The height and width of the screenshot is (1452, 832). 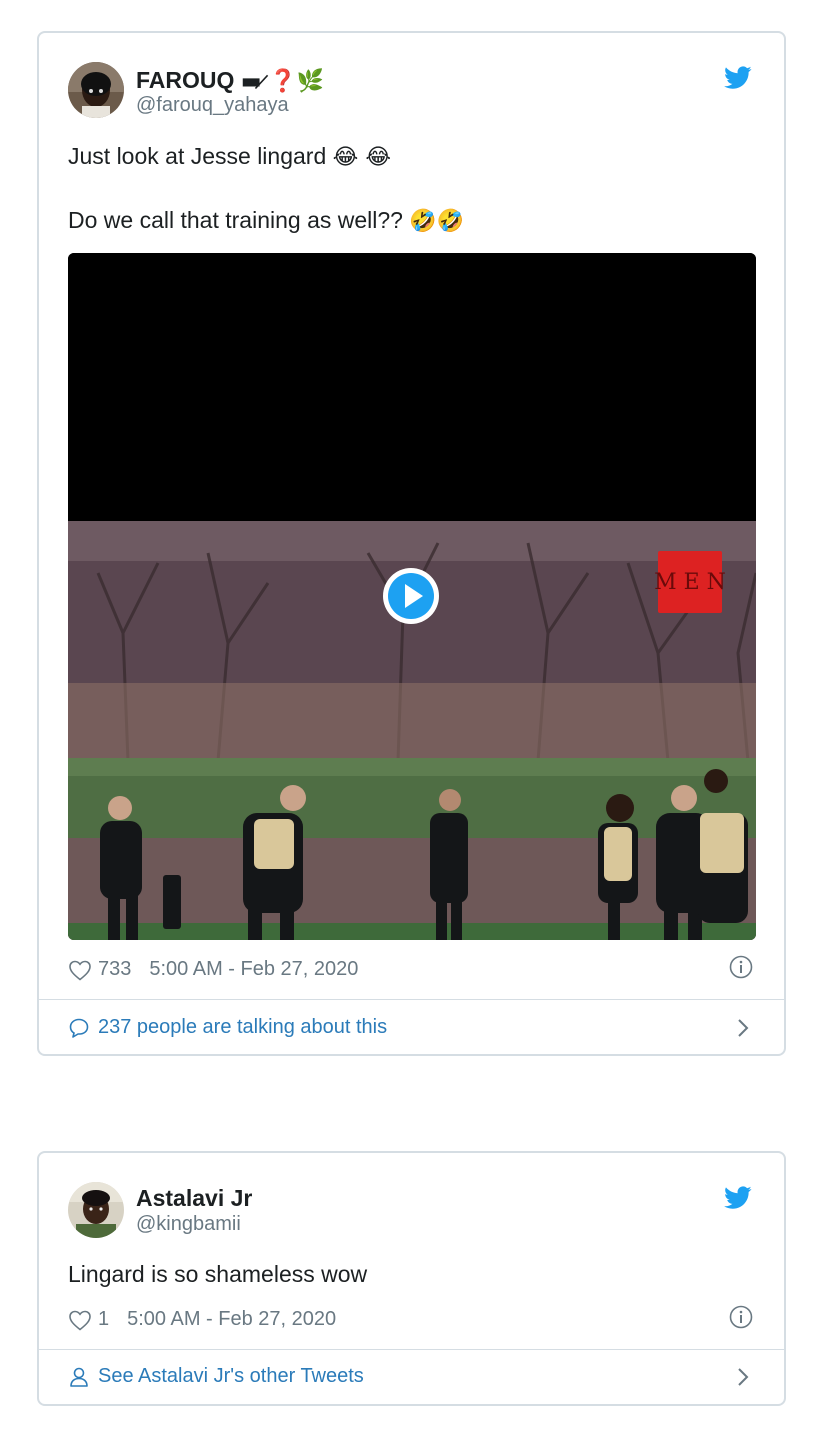 What do you see at coordinates (690, 582) in the screenshot?
I see `watermark-text: M E N` at bounding box center [690, 582].